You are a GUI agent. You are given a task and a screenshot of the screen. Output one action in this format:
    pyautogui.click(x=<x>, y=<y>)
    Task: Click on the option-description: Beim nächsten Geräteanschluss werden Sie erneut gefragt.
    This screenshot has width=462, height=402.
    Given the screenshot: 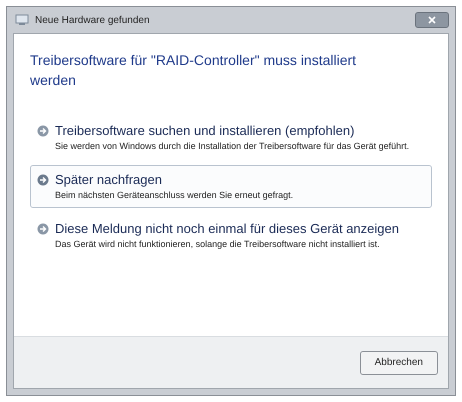 What is the action you would take?
    pyautogui.click(x=174, y=195)
    